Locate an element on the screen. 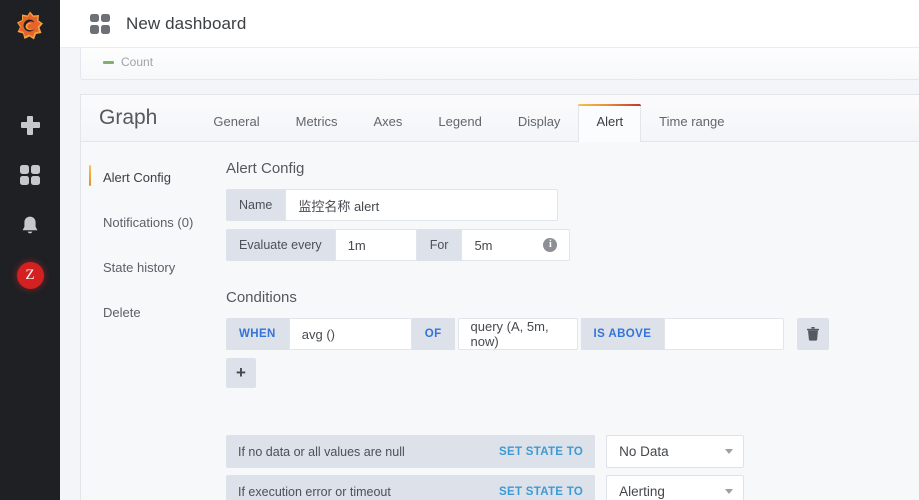 The width and height of the screenshot is (919, 500). legend-series-swatch is located at coordinates (108, 62).